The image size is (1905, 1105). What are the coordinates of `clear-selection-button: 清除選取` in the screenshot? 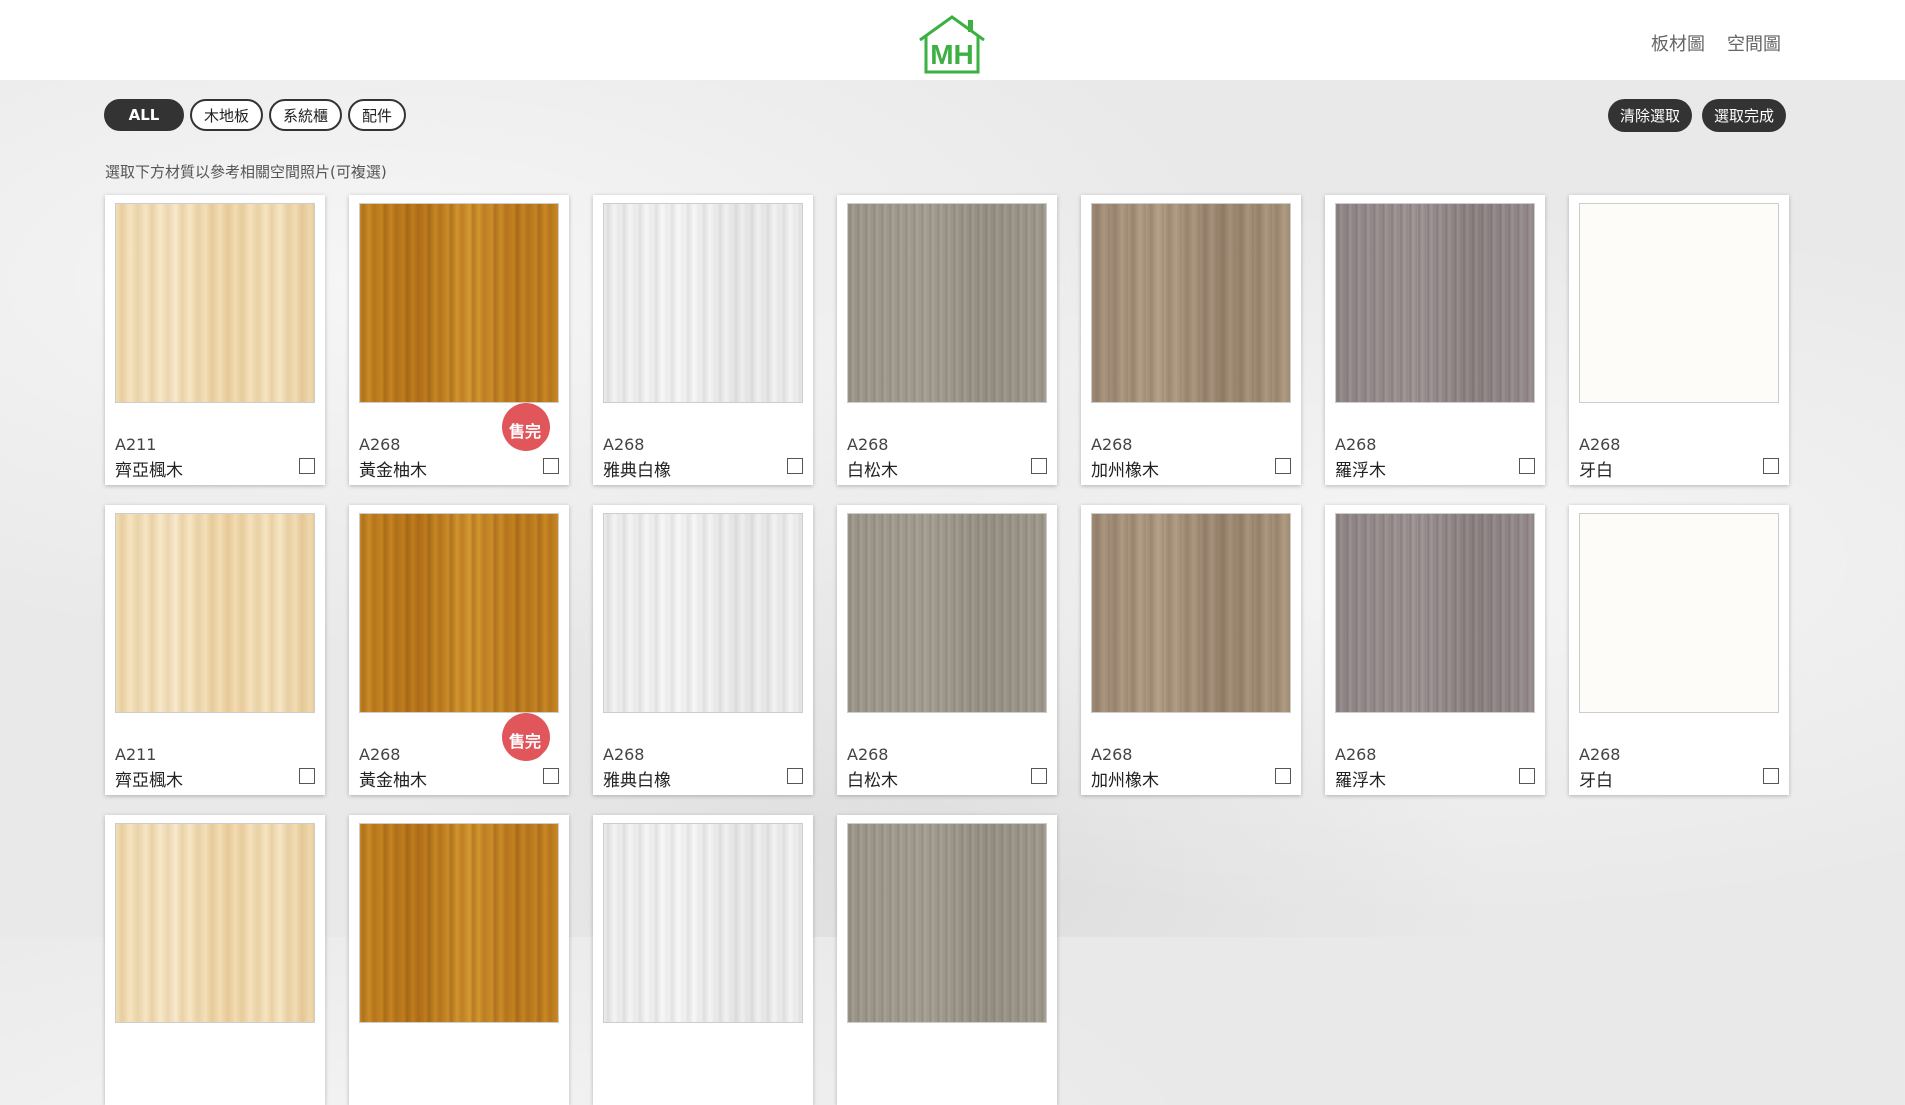 It's located at (1649, 115).